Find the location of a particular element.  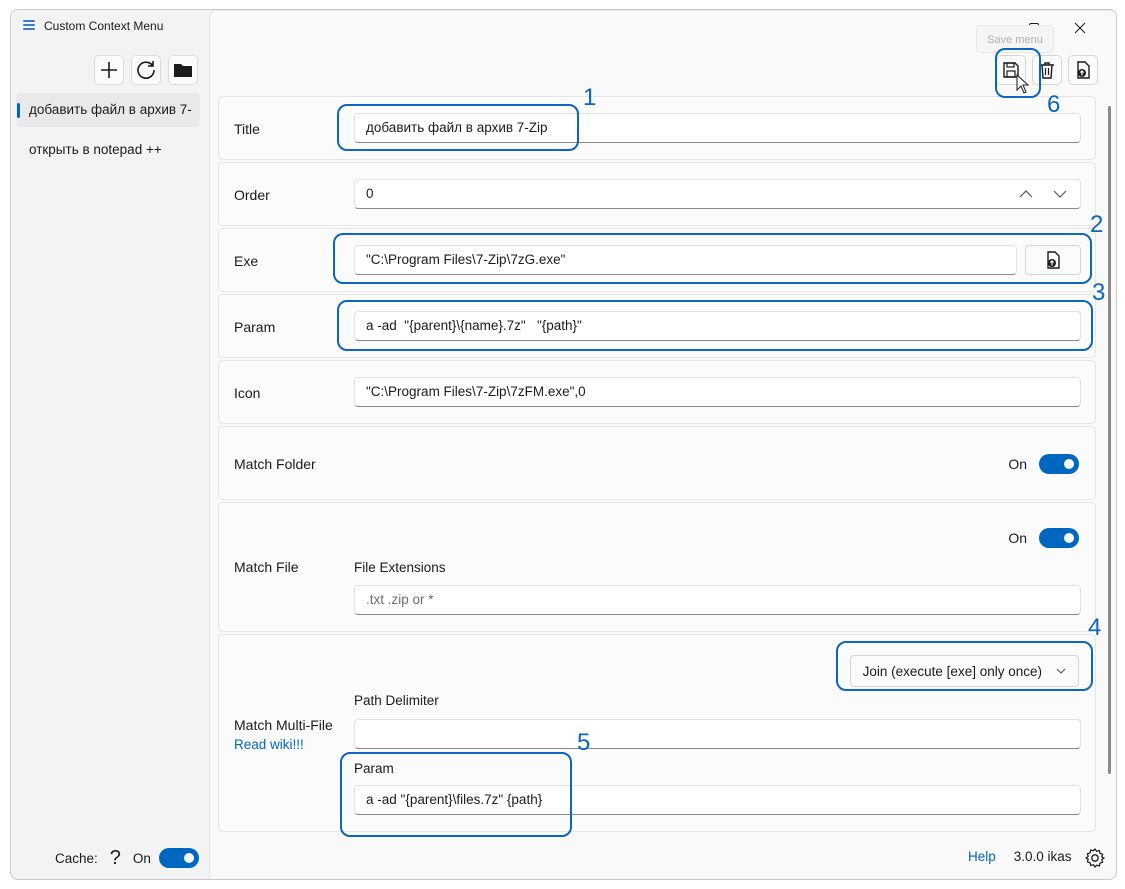

match-multi-file-label: Match Multi-File is located at coordinates (283, 725).